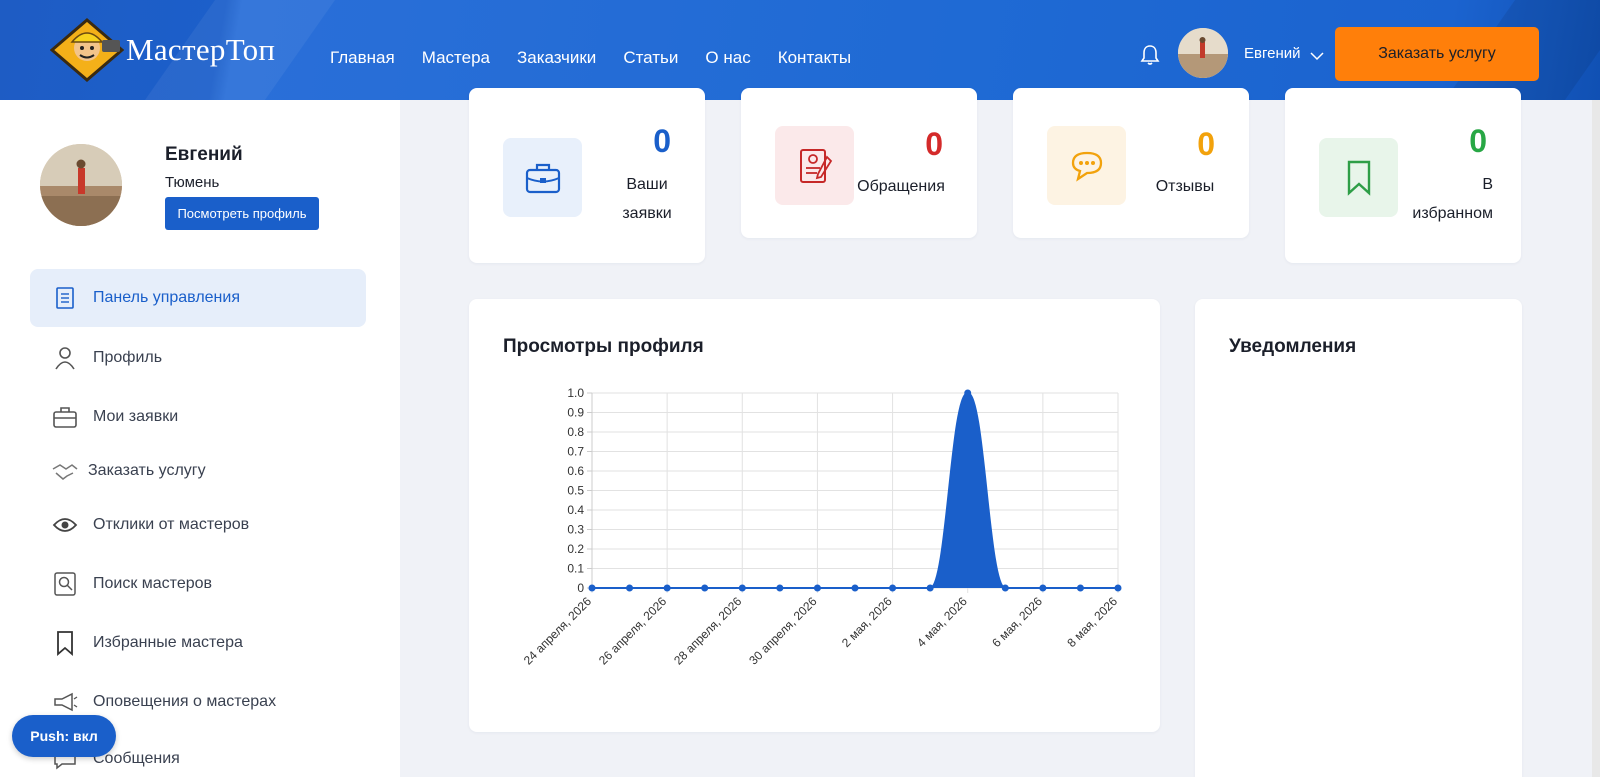 This screenshot has width=1600, height=777. Describe the element at coordinates (1272, 53) in the screenshot. I see `user-name: Евгений` at that location.